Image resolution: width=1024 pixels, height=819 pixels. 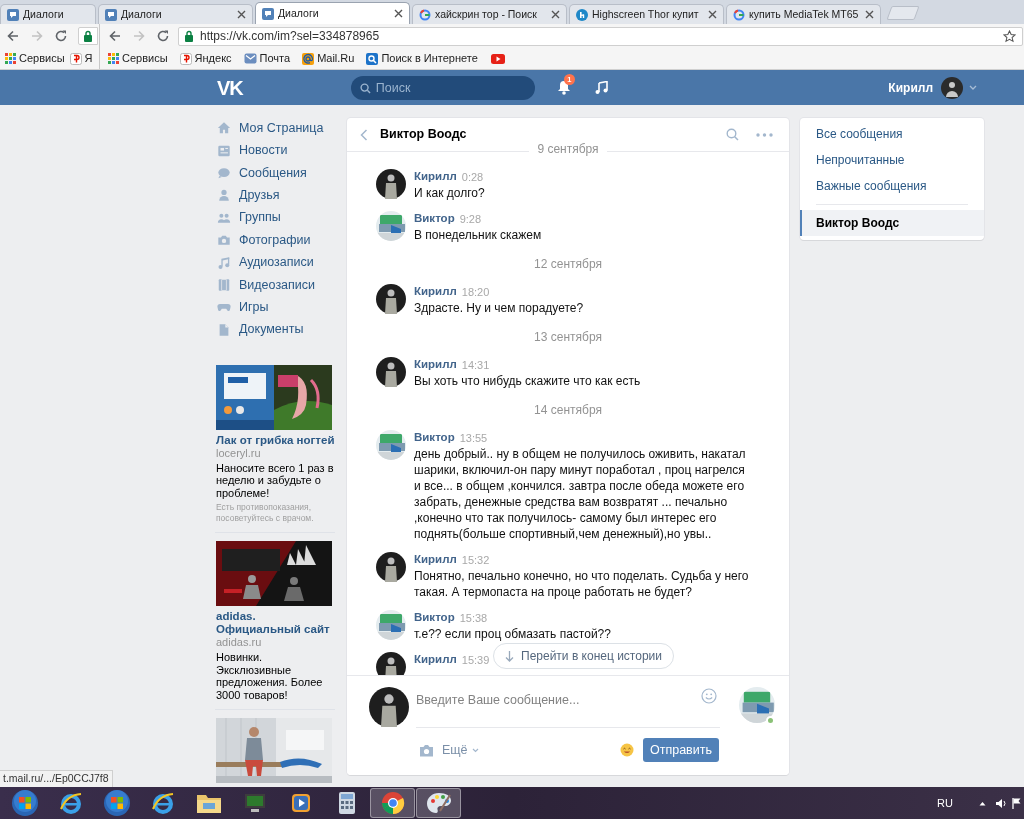 What do you see at coordinates (275, 195) in the screenshot?
I see `nav-item: Друзья` at bounding box center [275, 195].